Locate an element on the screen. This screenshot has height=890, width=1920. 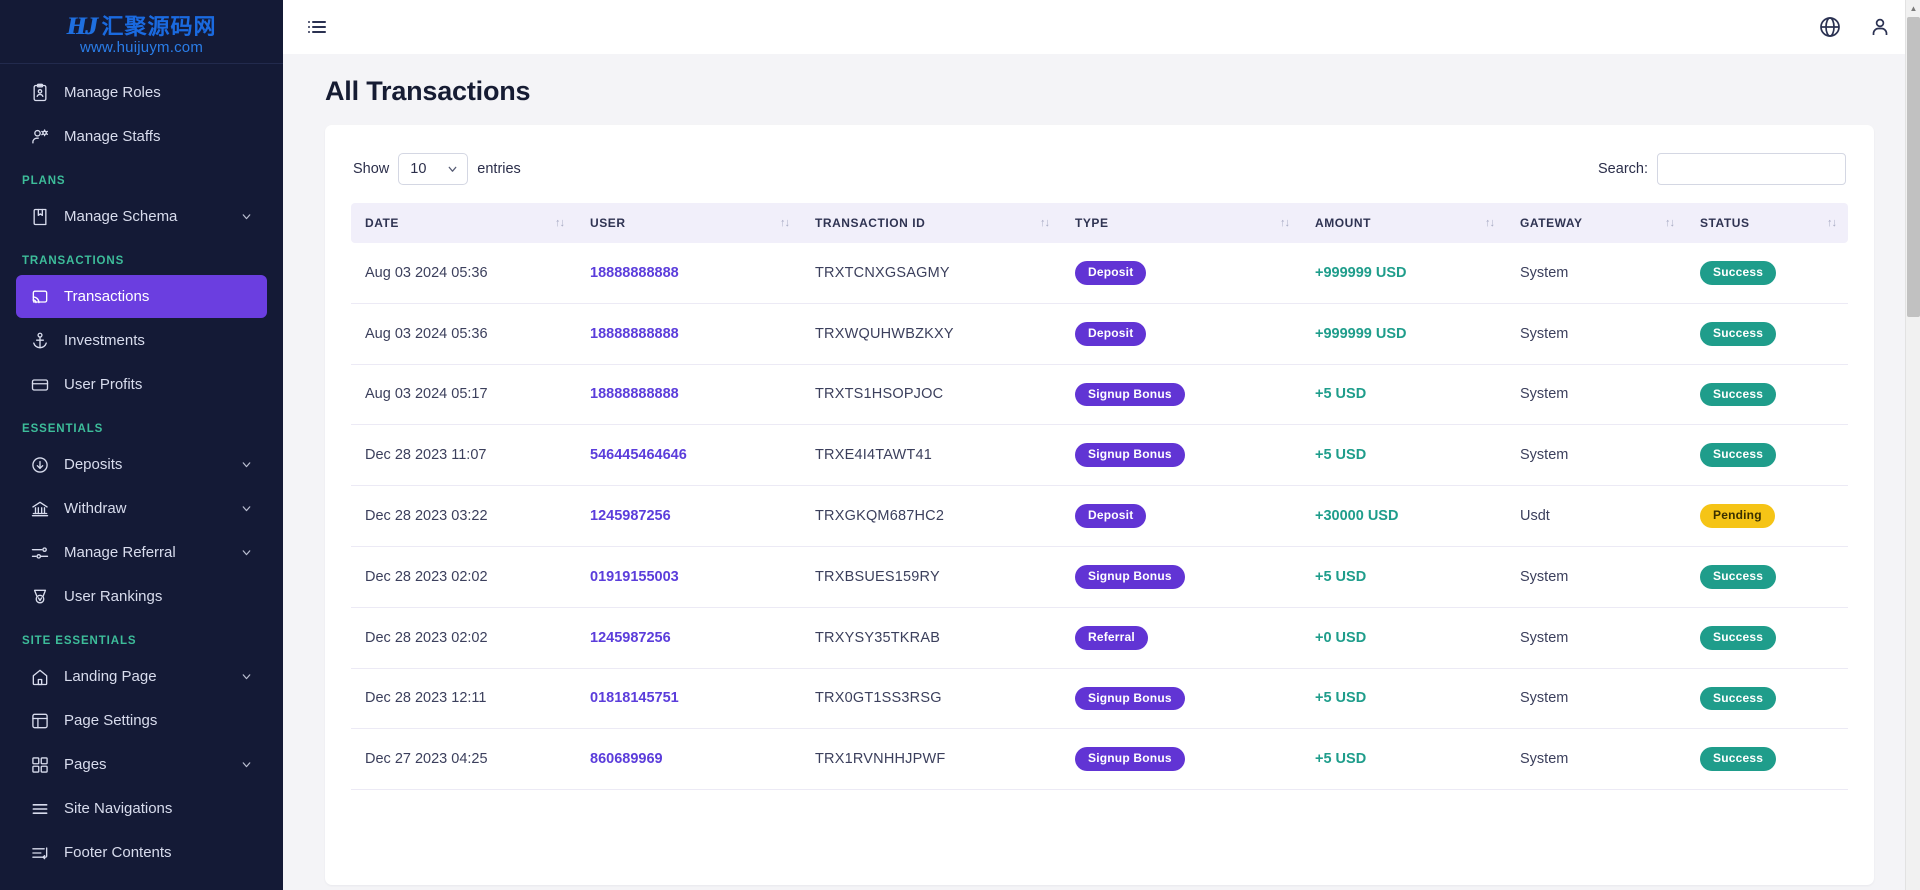
cell-gateway: System is located at coordinates (1596, 699).